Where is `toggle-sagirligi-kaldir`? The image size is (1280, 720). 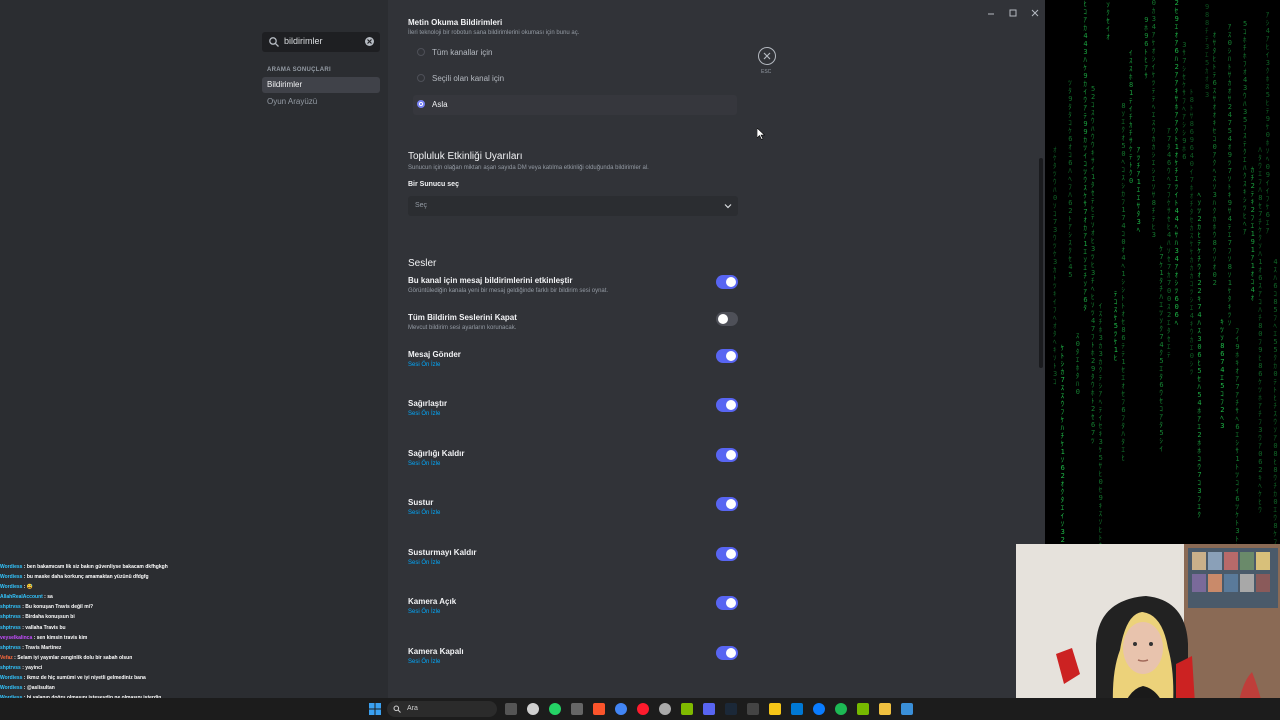 toggle-sagirligi-kaldir is located at coordinates (727, 455).